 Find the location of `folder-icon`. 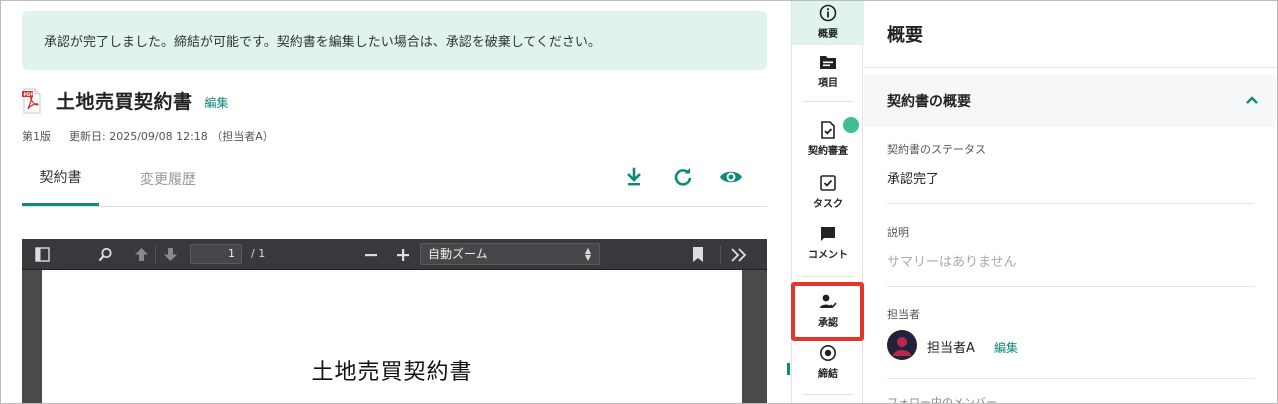

folder-icon is located at coordinates (828, 62).